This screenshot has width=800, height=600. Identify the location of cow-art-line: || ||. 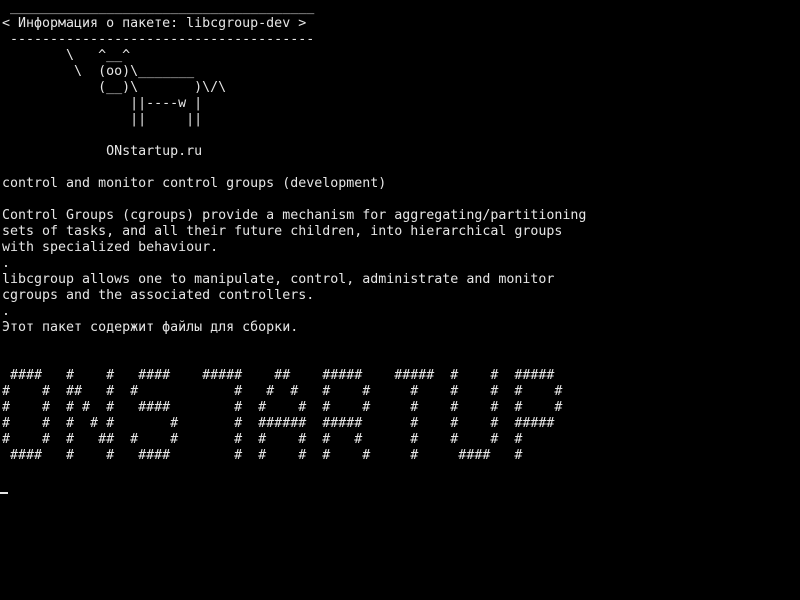
(102, 119).